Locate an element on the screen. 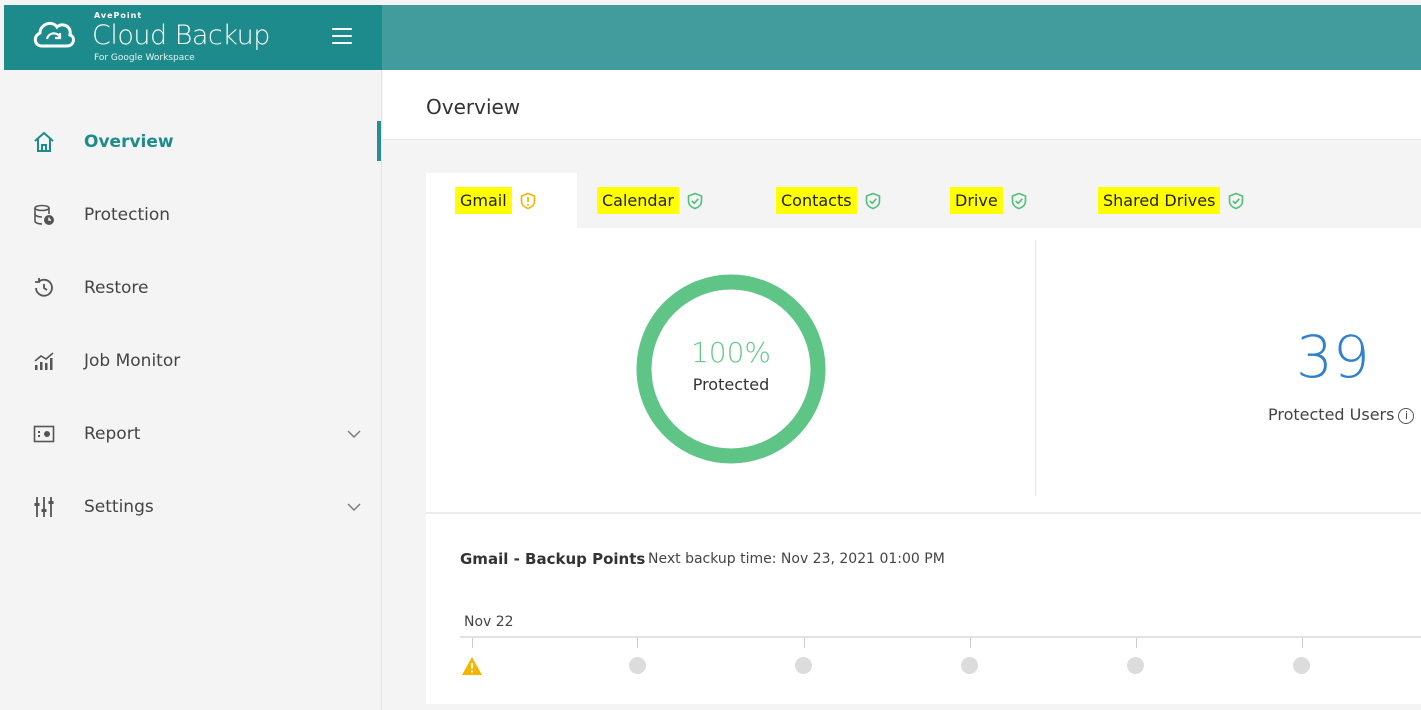  sidebar-item-job-monitor: Job Monitor is located at coordinates (193, 361).